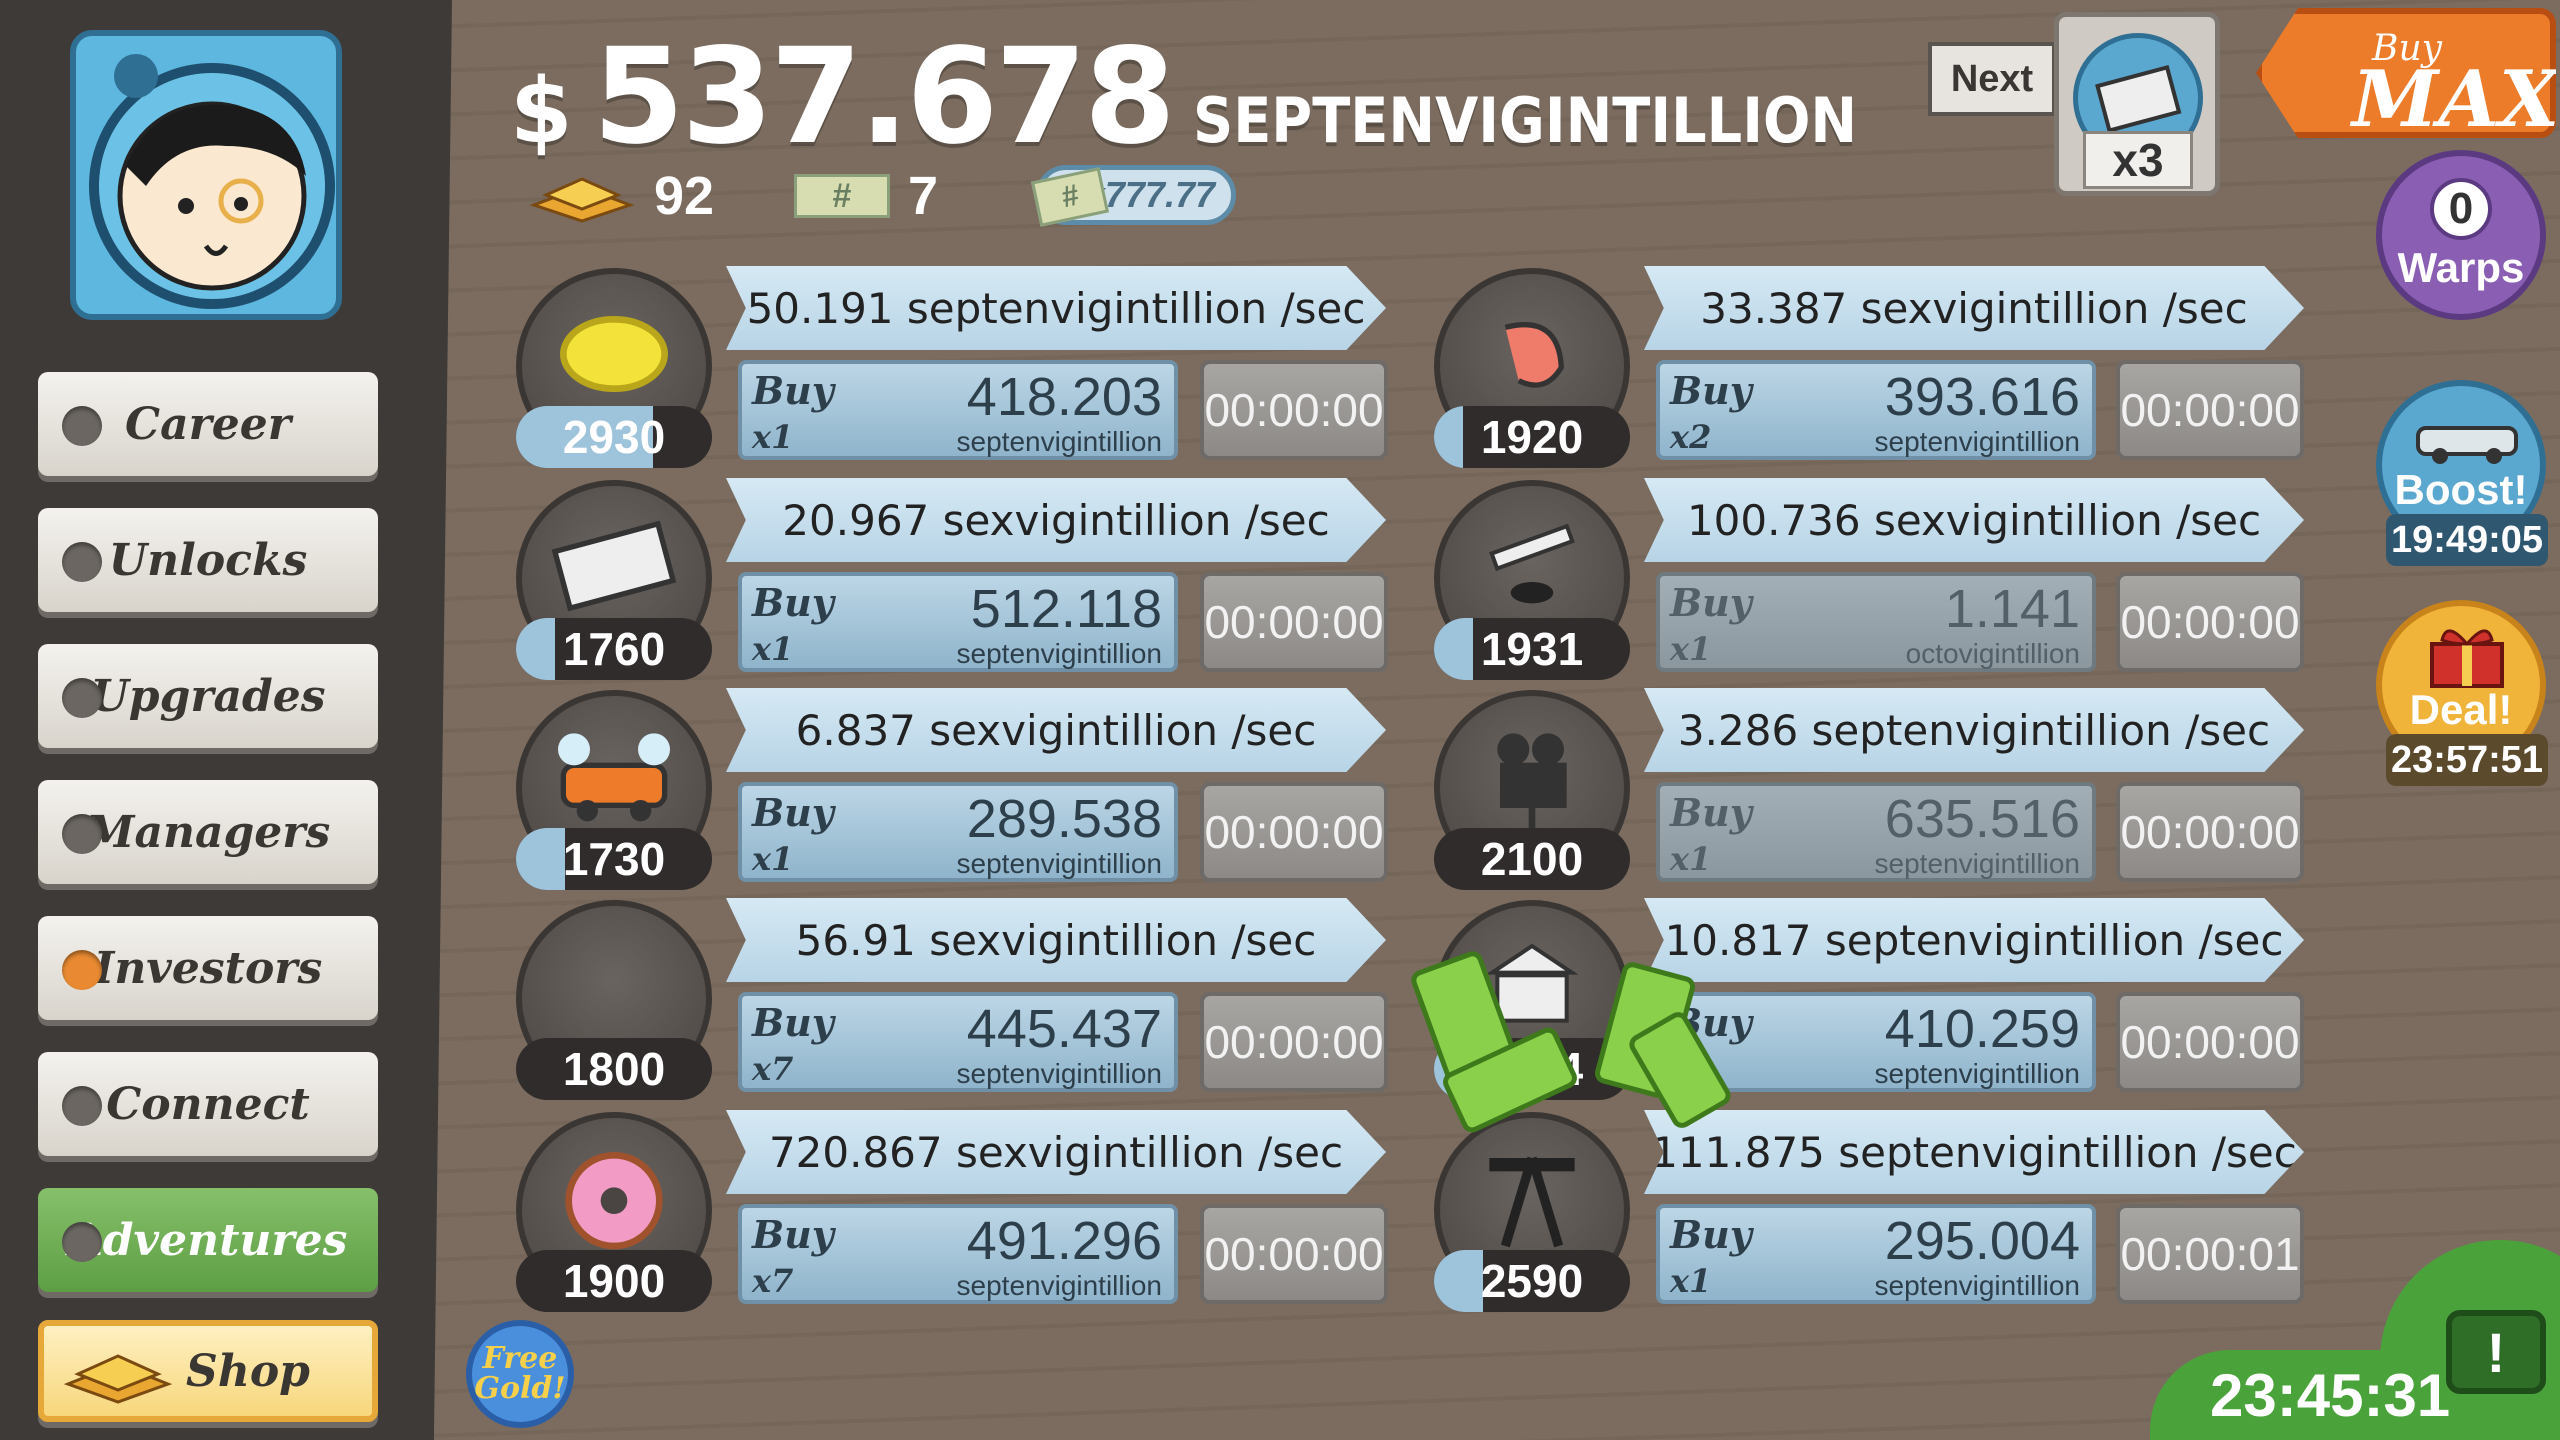 Image resolution: width=2560 pixels, height=1440 pixels. I want to click on business-owned-count: 1800, so click(614, 1069).